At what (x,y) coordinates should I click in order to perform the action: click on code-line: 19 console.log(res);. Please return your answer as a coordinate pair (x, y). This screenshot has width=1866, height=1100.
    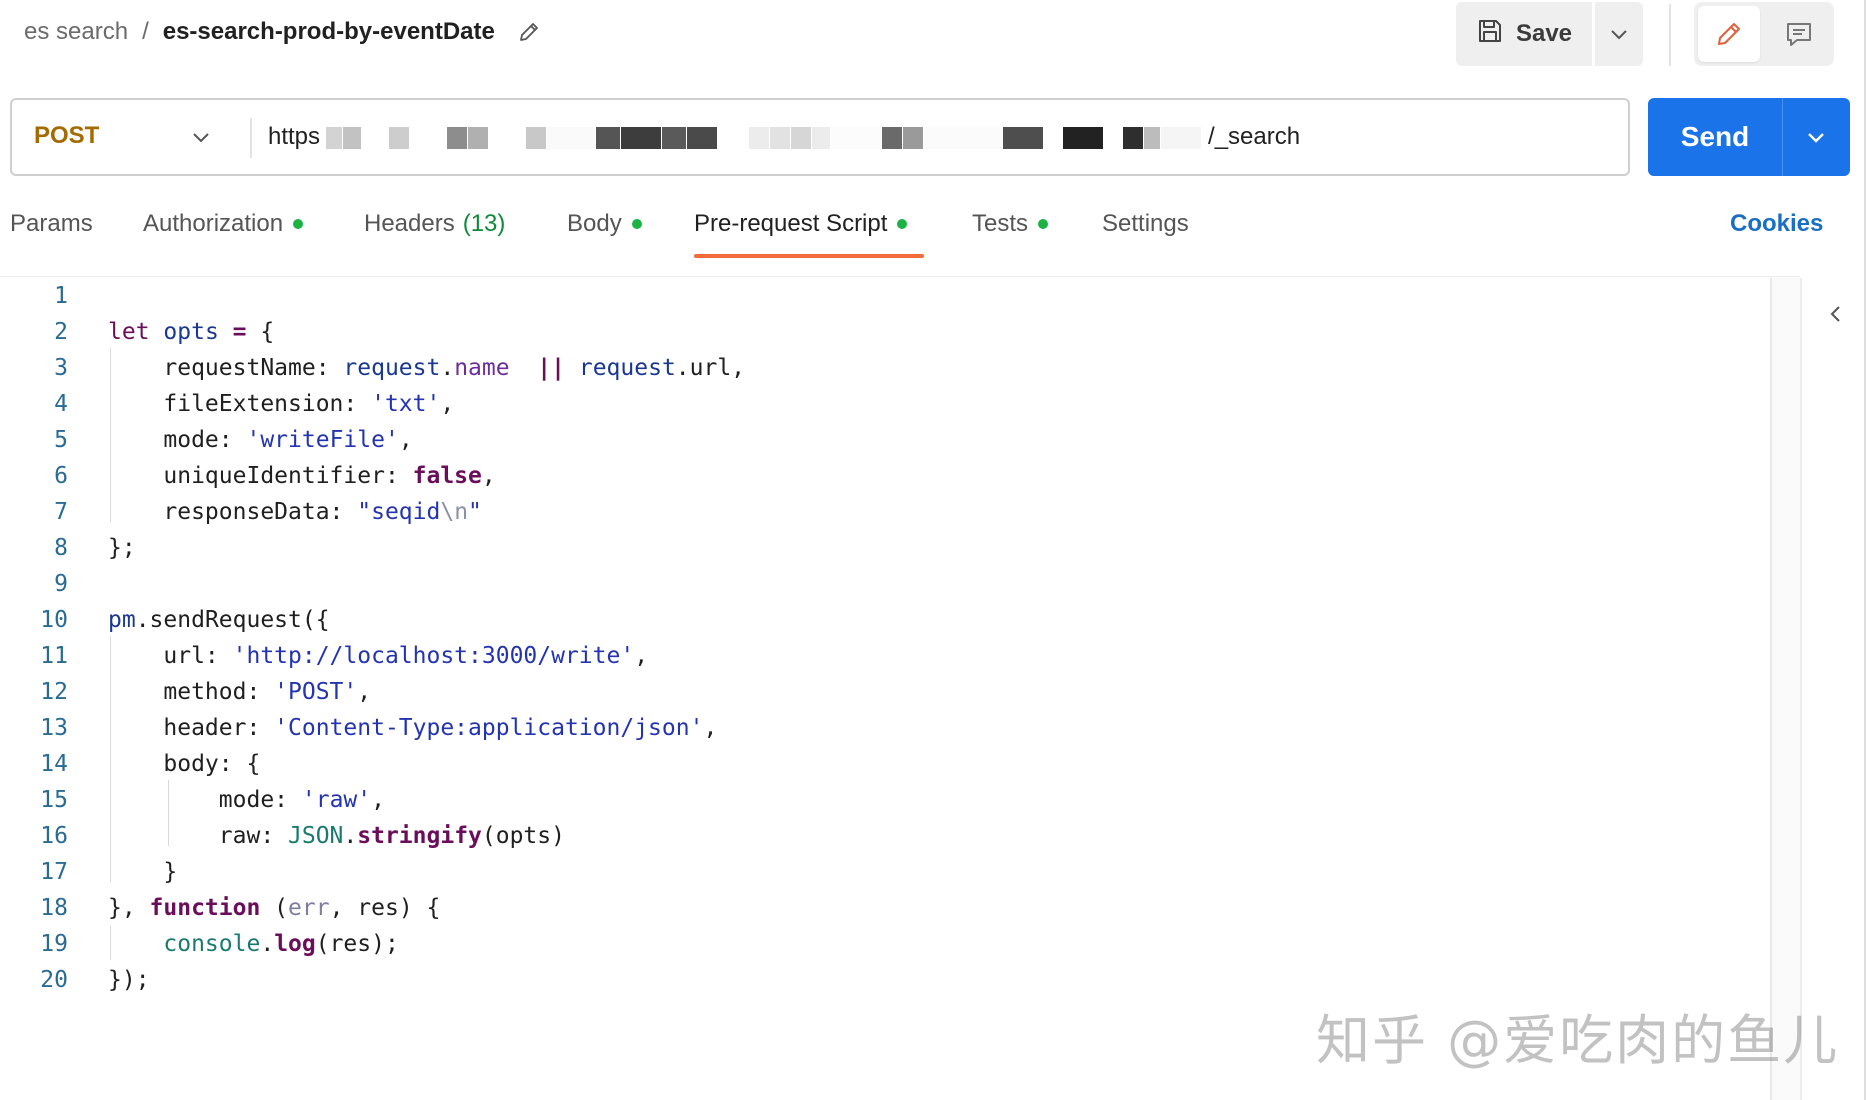
    Looking at the image, I should click on (880, 944).